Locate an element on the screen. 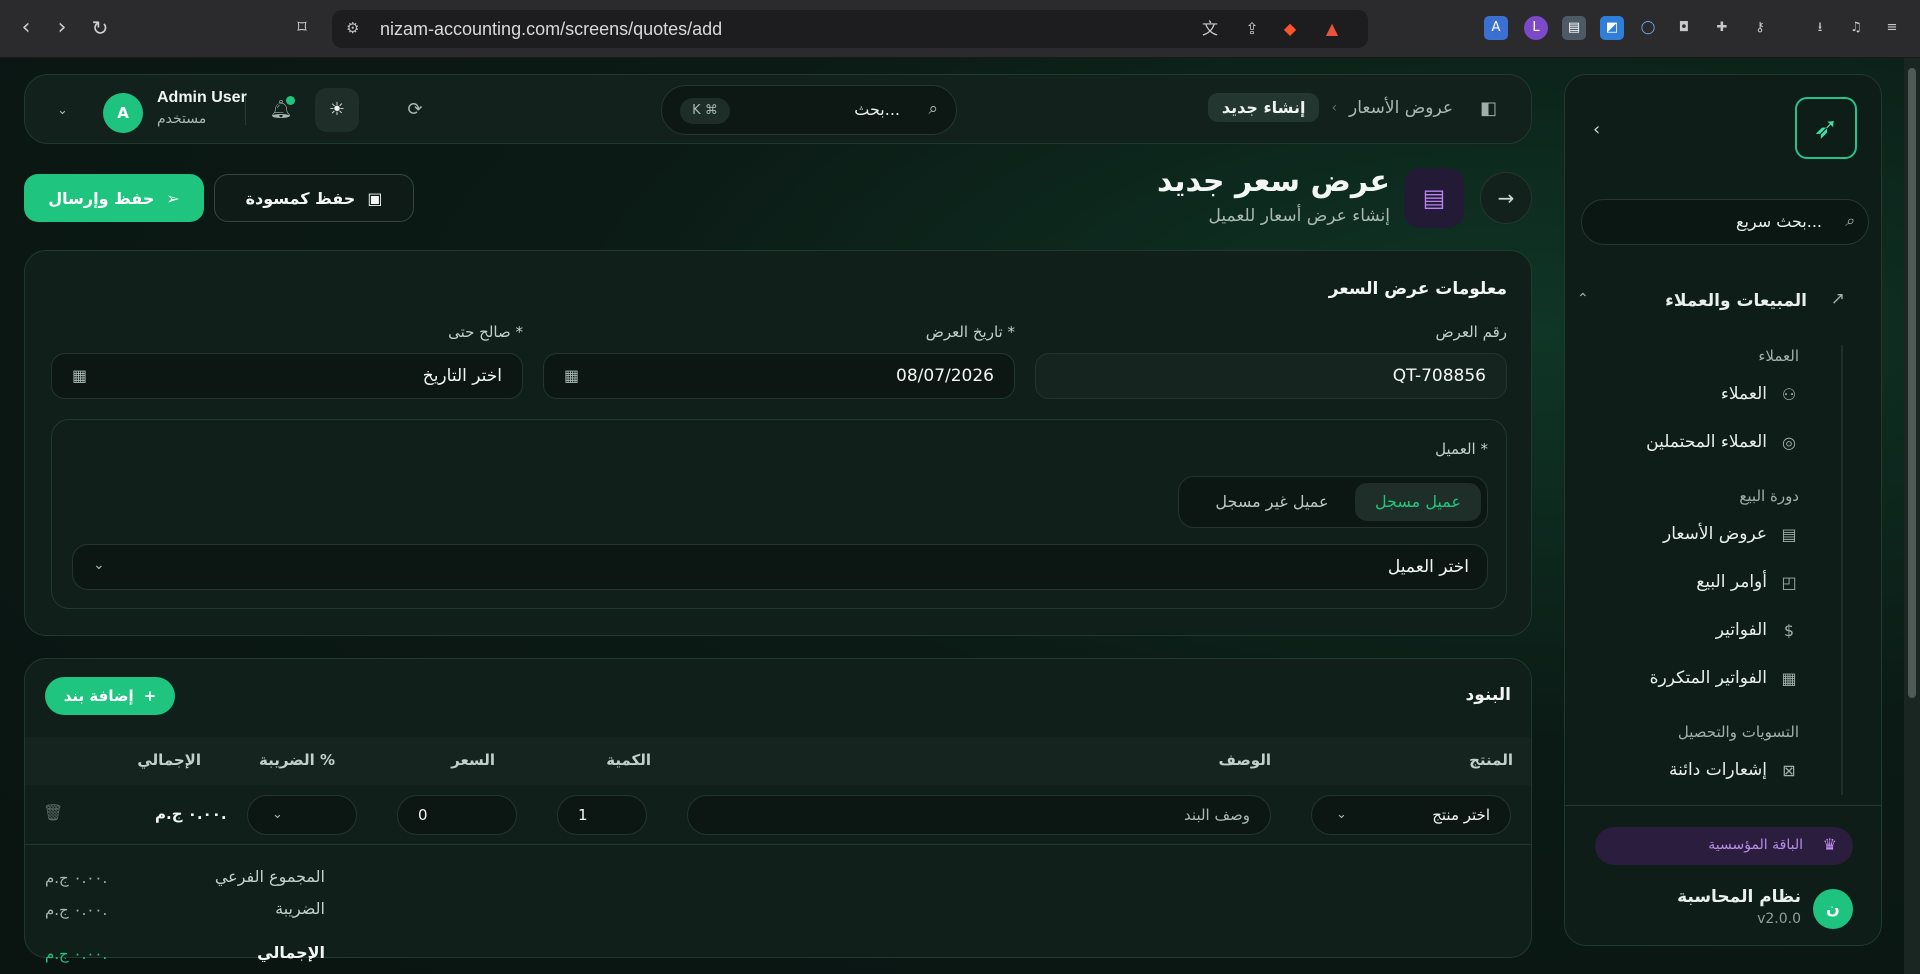 This screenshot has height=974, width=1920. arrow-right-icon: → is located at coordinates (1506, 198).